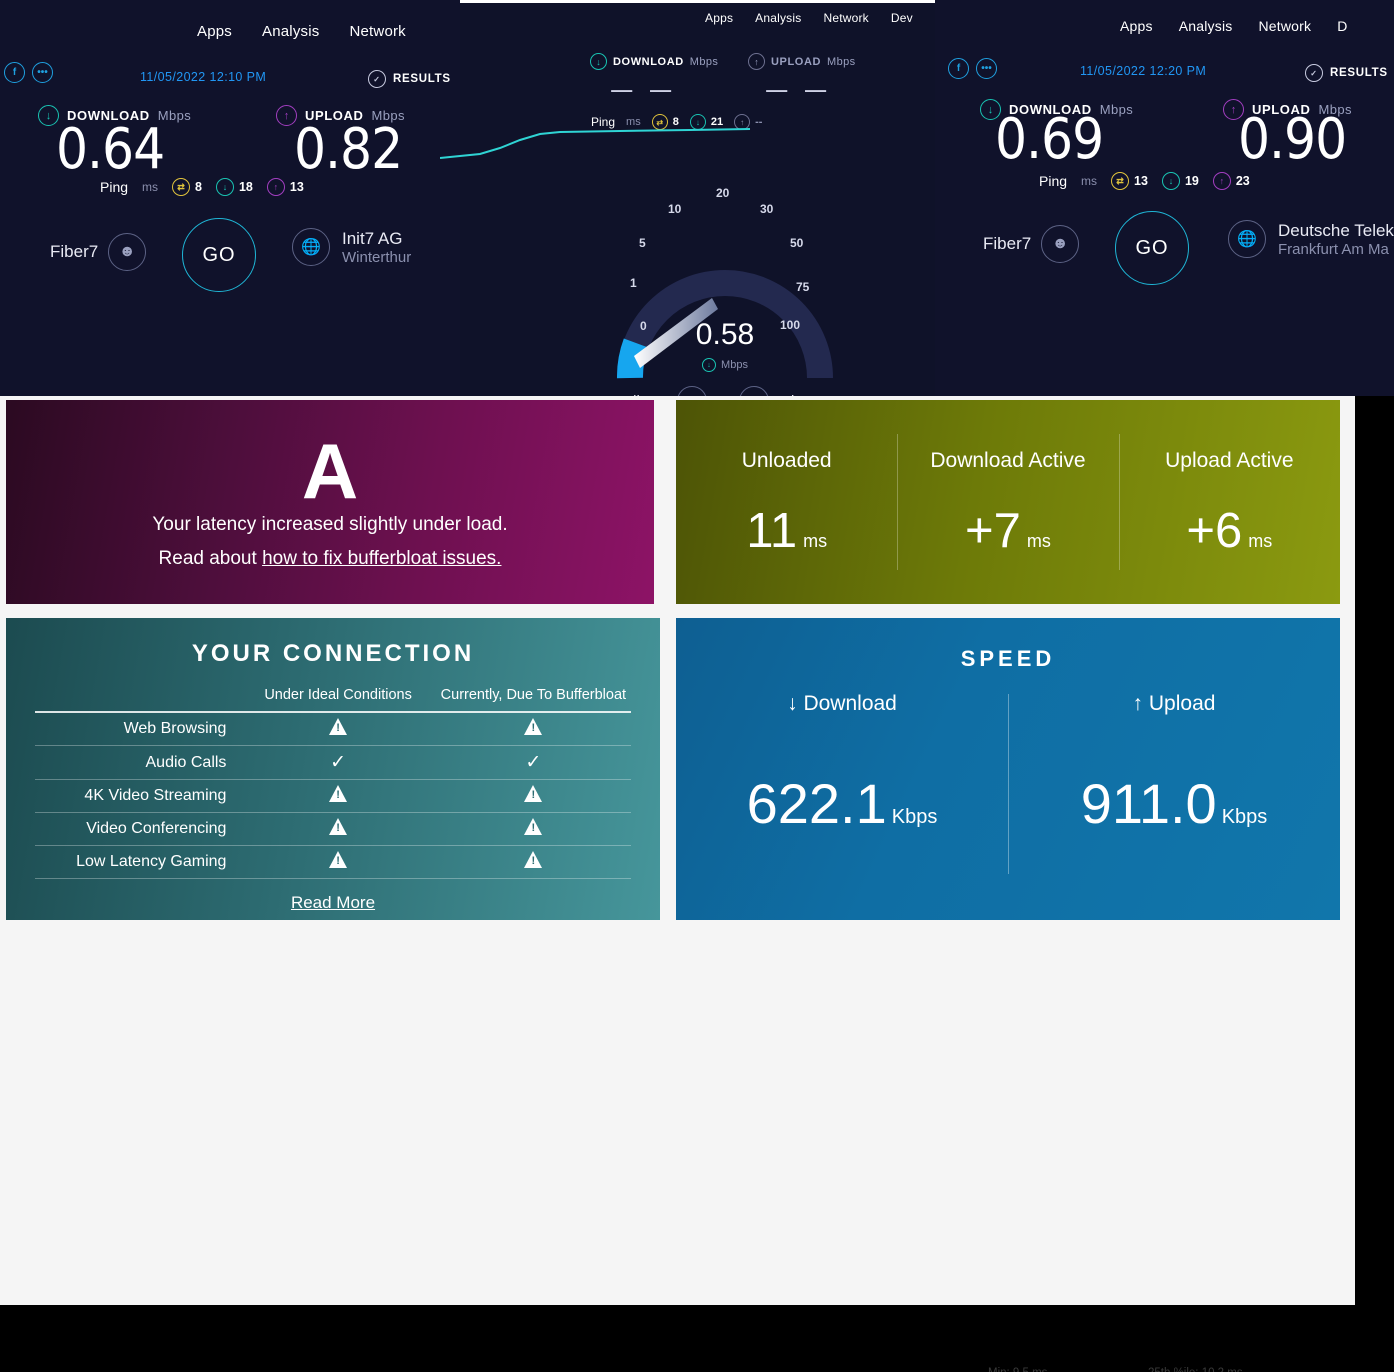 The height and width of the screenshot is (1372, 1394). I want to click on speed-card-title: SPEED, so click(1008, 658).